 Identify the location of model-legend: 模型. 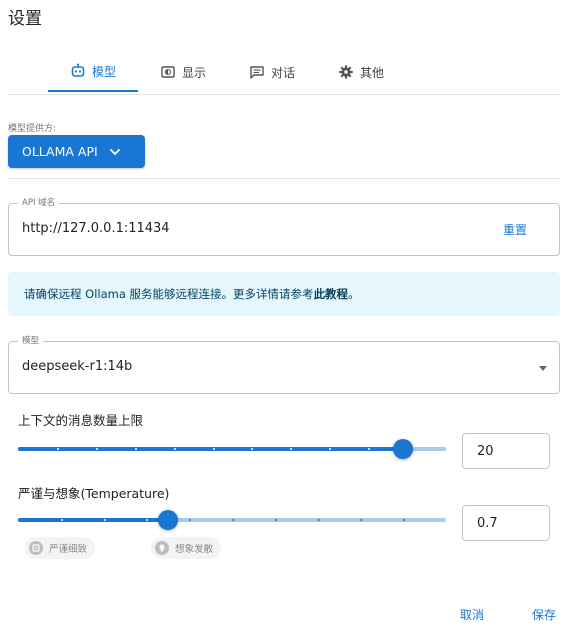
(31, 341).